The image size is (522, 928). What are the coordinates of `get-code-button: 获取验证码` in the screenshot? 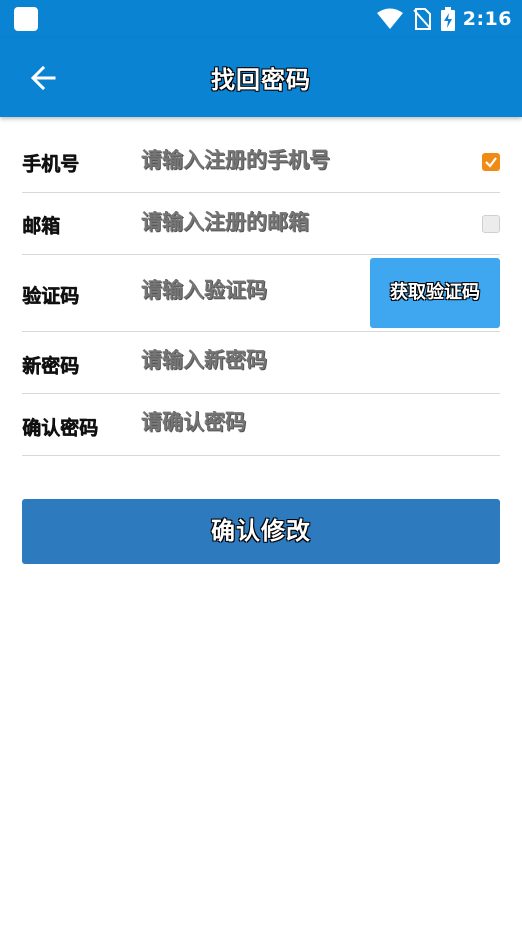 It's located at (435, 293).